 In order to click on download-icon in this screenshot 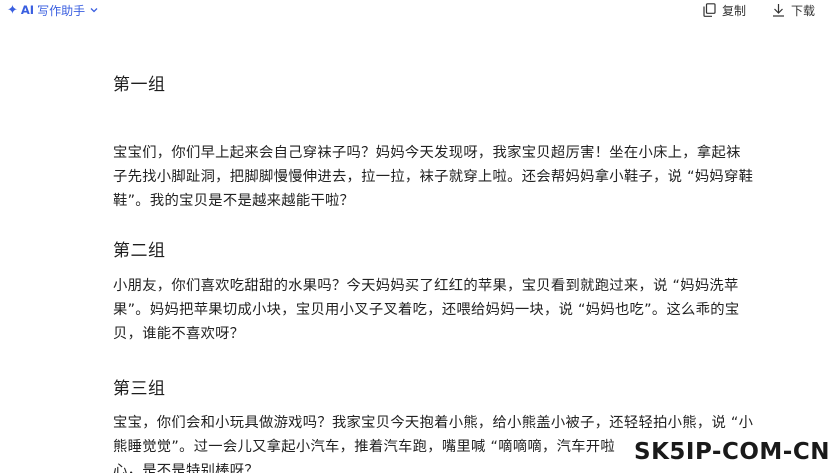, I will do `click(778, 10)`.